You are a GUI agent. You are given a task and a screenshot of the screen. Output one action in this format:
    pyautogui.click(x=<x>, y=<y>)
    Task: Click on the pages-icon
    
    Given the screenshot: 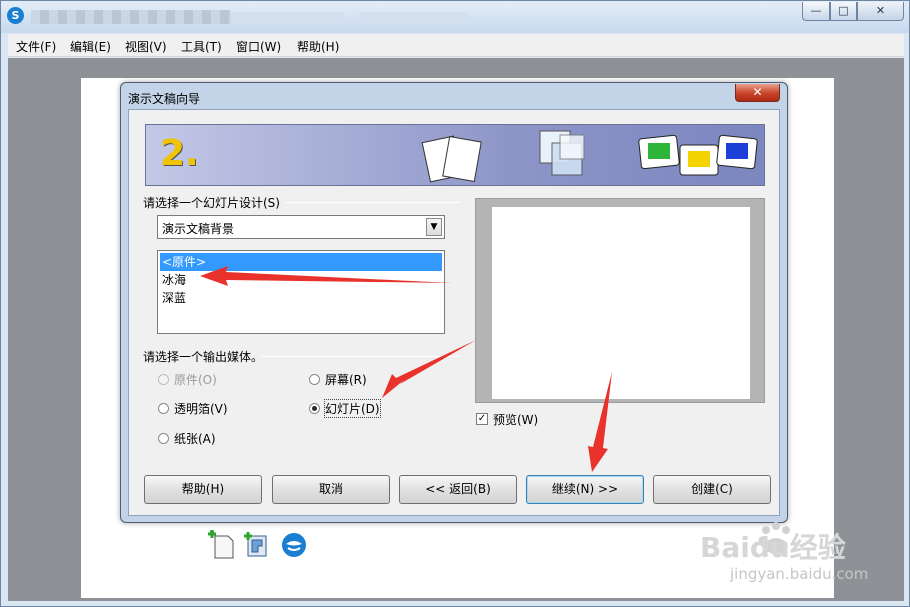 What is the action you would take?
    pyautogui.click(x=451, y=159)
    